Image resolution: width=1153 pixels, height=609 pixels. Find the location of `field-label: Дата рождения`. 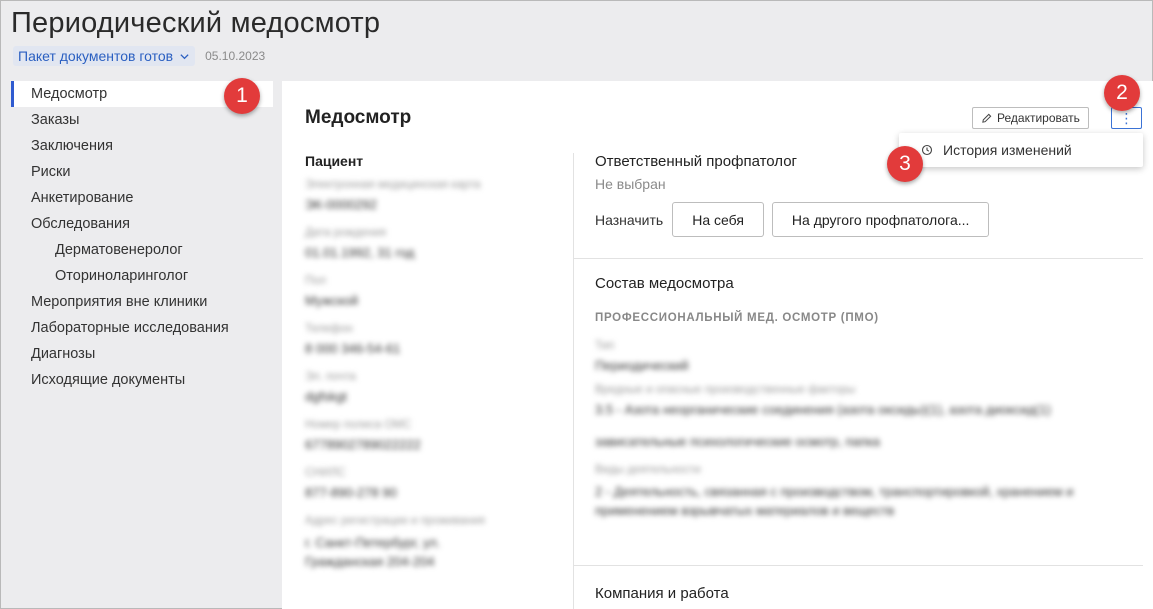

field-label: Дата рождения is located at coordinates (346, 233).